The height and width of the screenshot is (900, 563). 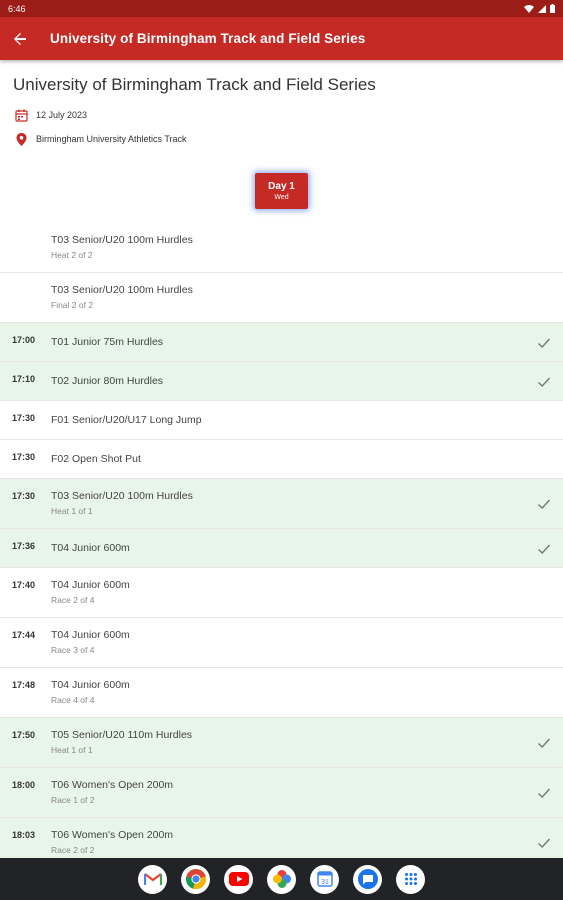 What do you see at coordinates (281, 643) in the screenshot?
I see `schedule-row: 17:44 T04 Junior 600m Race 3 of 4` at bounding box center [281, 643].